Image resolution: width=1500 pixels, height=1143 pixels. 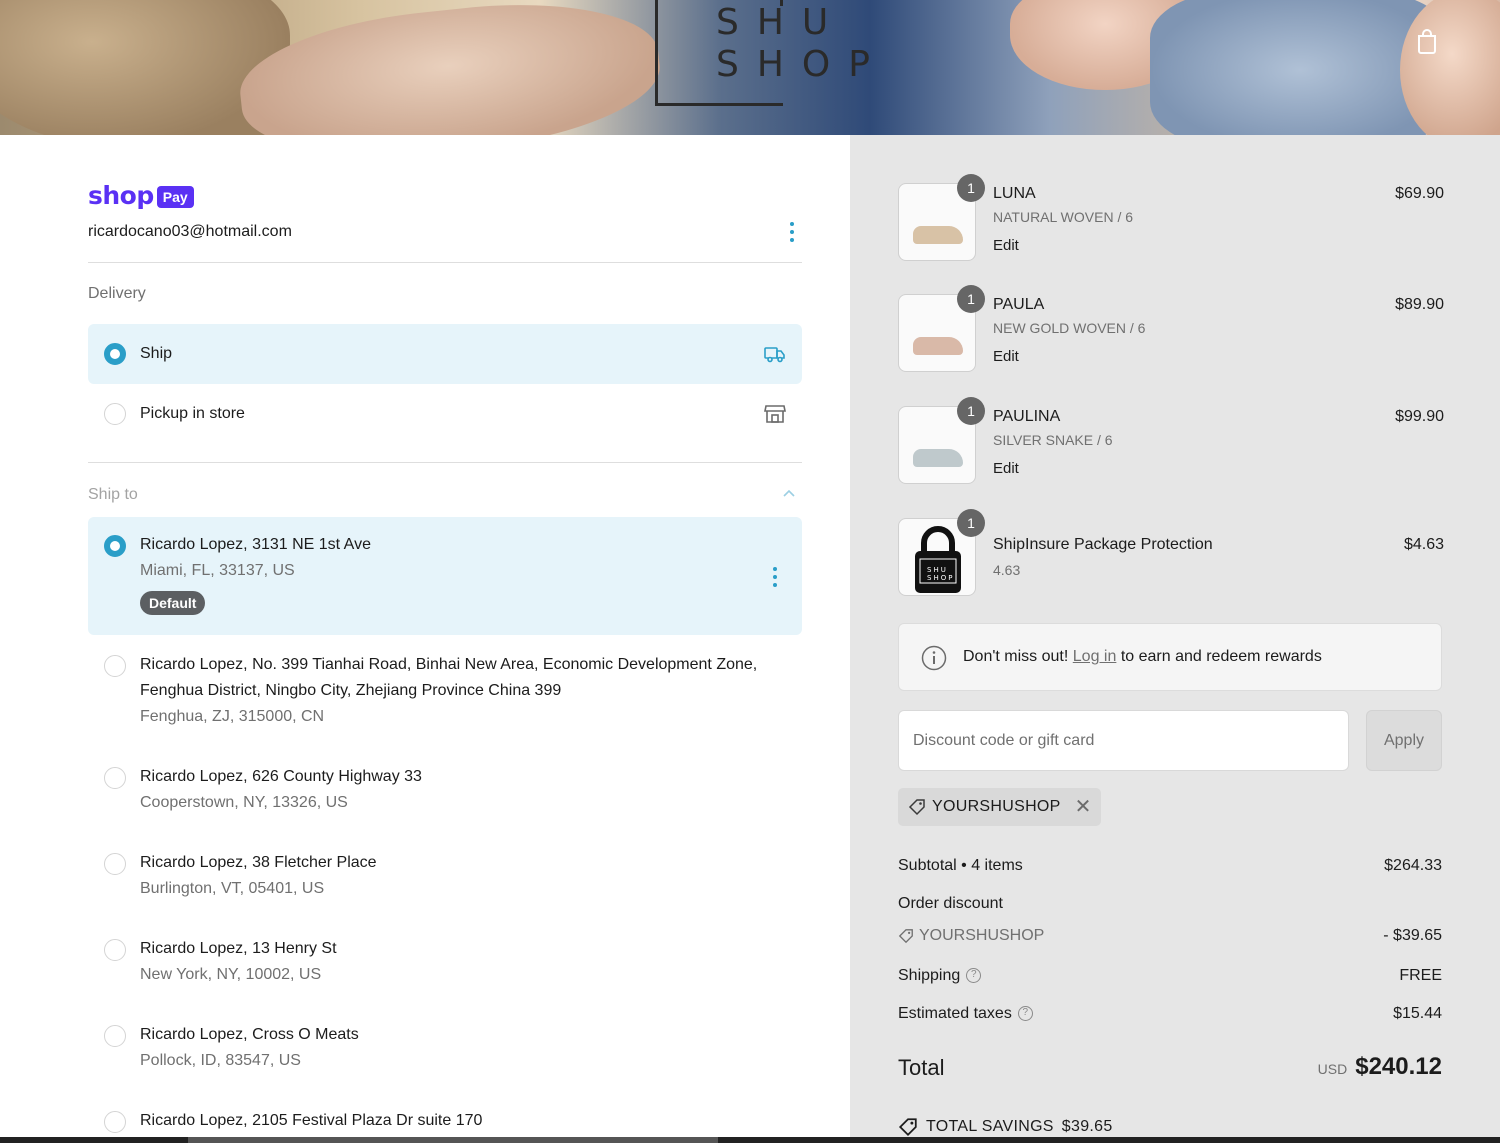 What do you see at coordinates (121, 195) in the screenshot?
I see `shop-pay-wordmark: shop` at bounding box center [121, 195].